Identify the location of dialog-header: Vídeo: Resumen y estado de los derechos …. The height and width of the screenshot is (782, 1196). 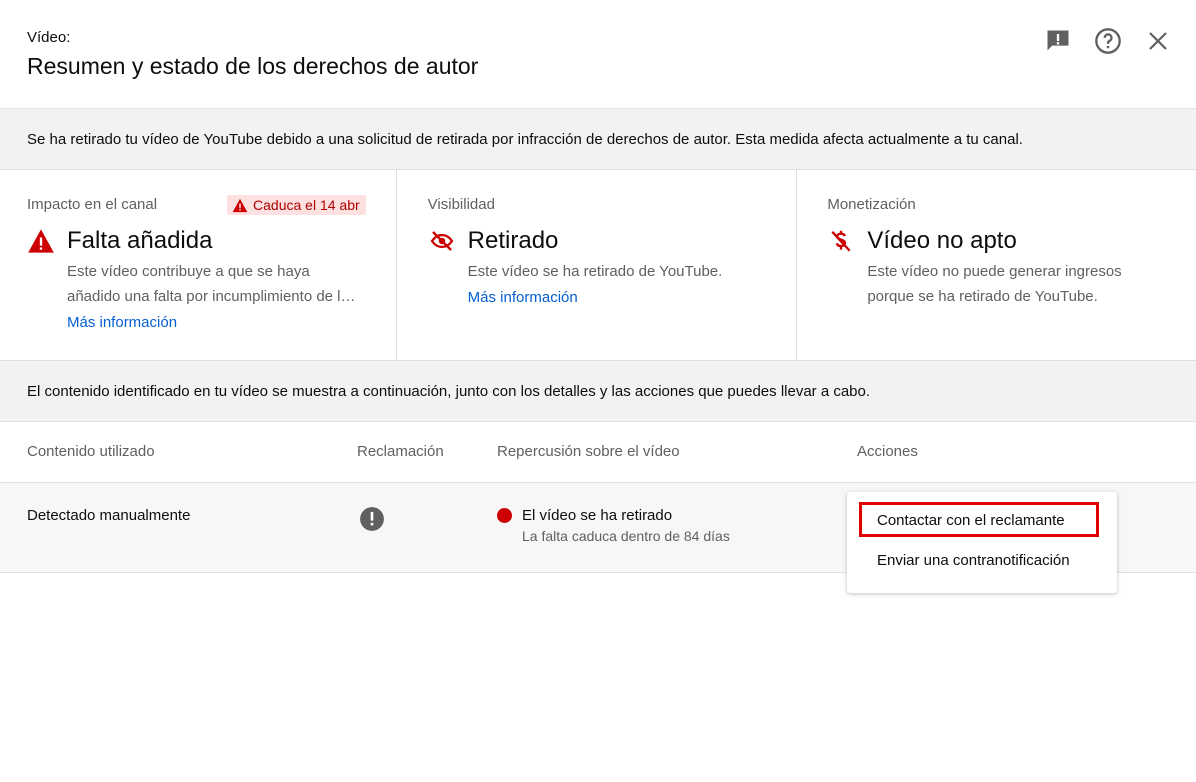
(598, 54).